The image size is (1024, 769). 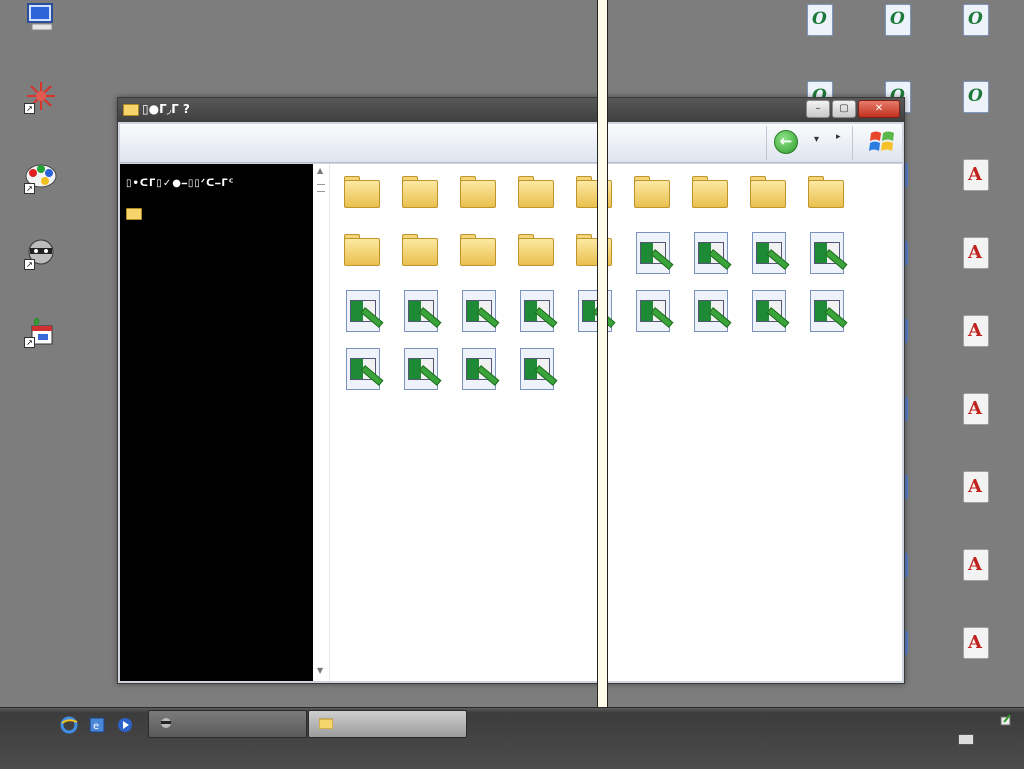 What do you see at coordinates (816, 139) in the screenshot?
I see `history-dropdown-button: ▾` at bounding box center [816, 139].